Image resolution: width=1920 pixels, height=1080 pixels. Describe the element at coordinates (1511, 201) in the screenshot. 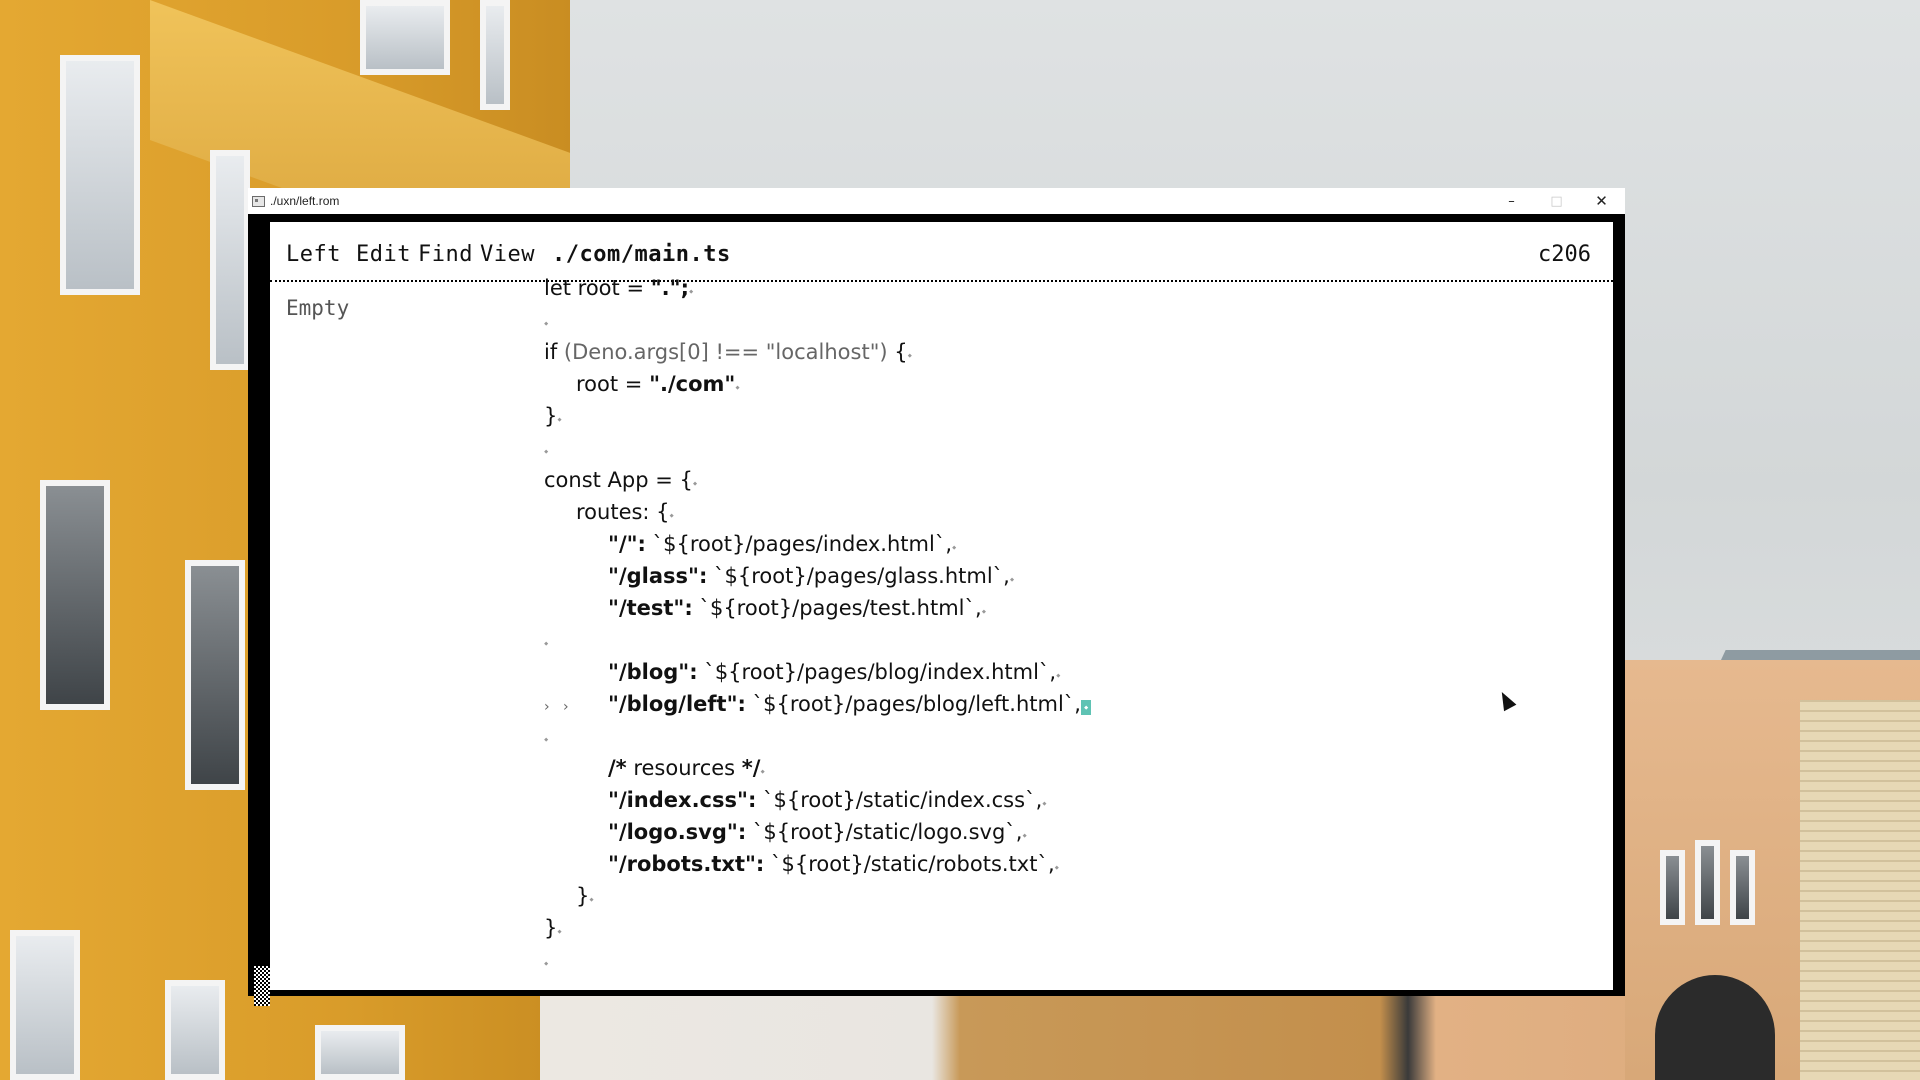

I see `minimize-button: –` at that location.